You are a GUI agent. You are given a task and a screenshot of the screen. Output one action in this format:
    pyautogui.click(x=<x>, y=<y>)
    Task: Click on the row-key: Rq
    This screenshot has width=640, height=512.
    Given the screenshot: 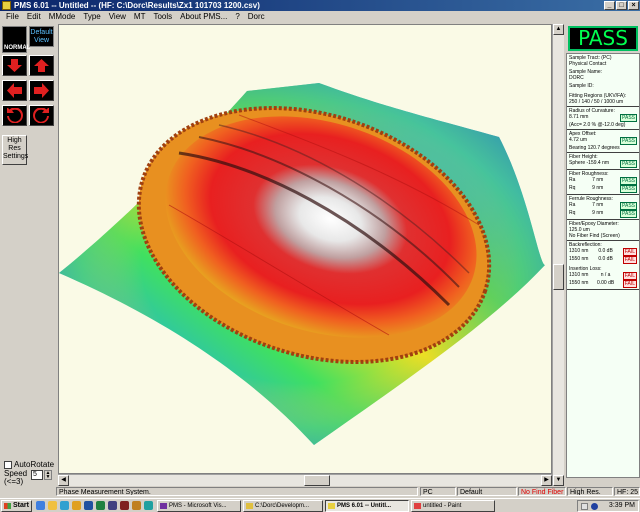 What is the action you would take?
    pyautogui.click(x=572, y=188)
    